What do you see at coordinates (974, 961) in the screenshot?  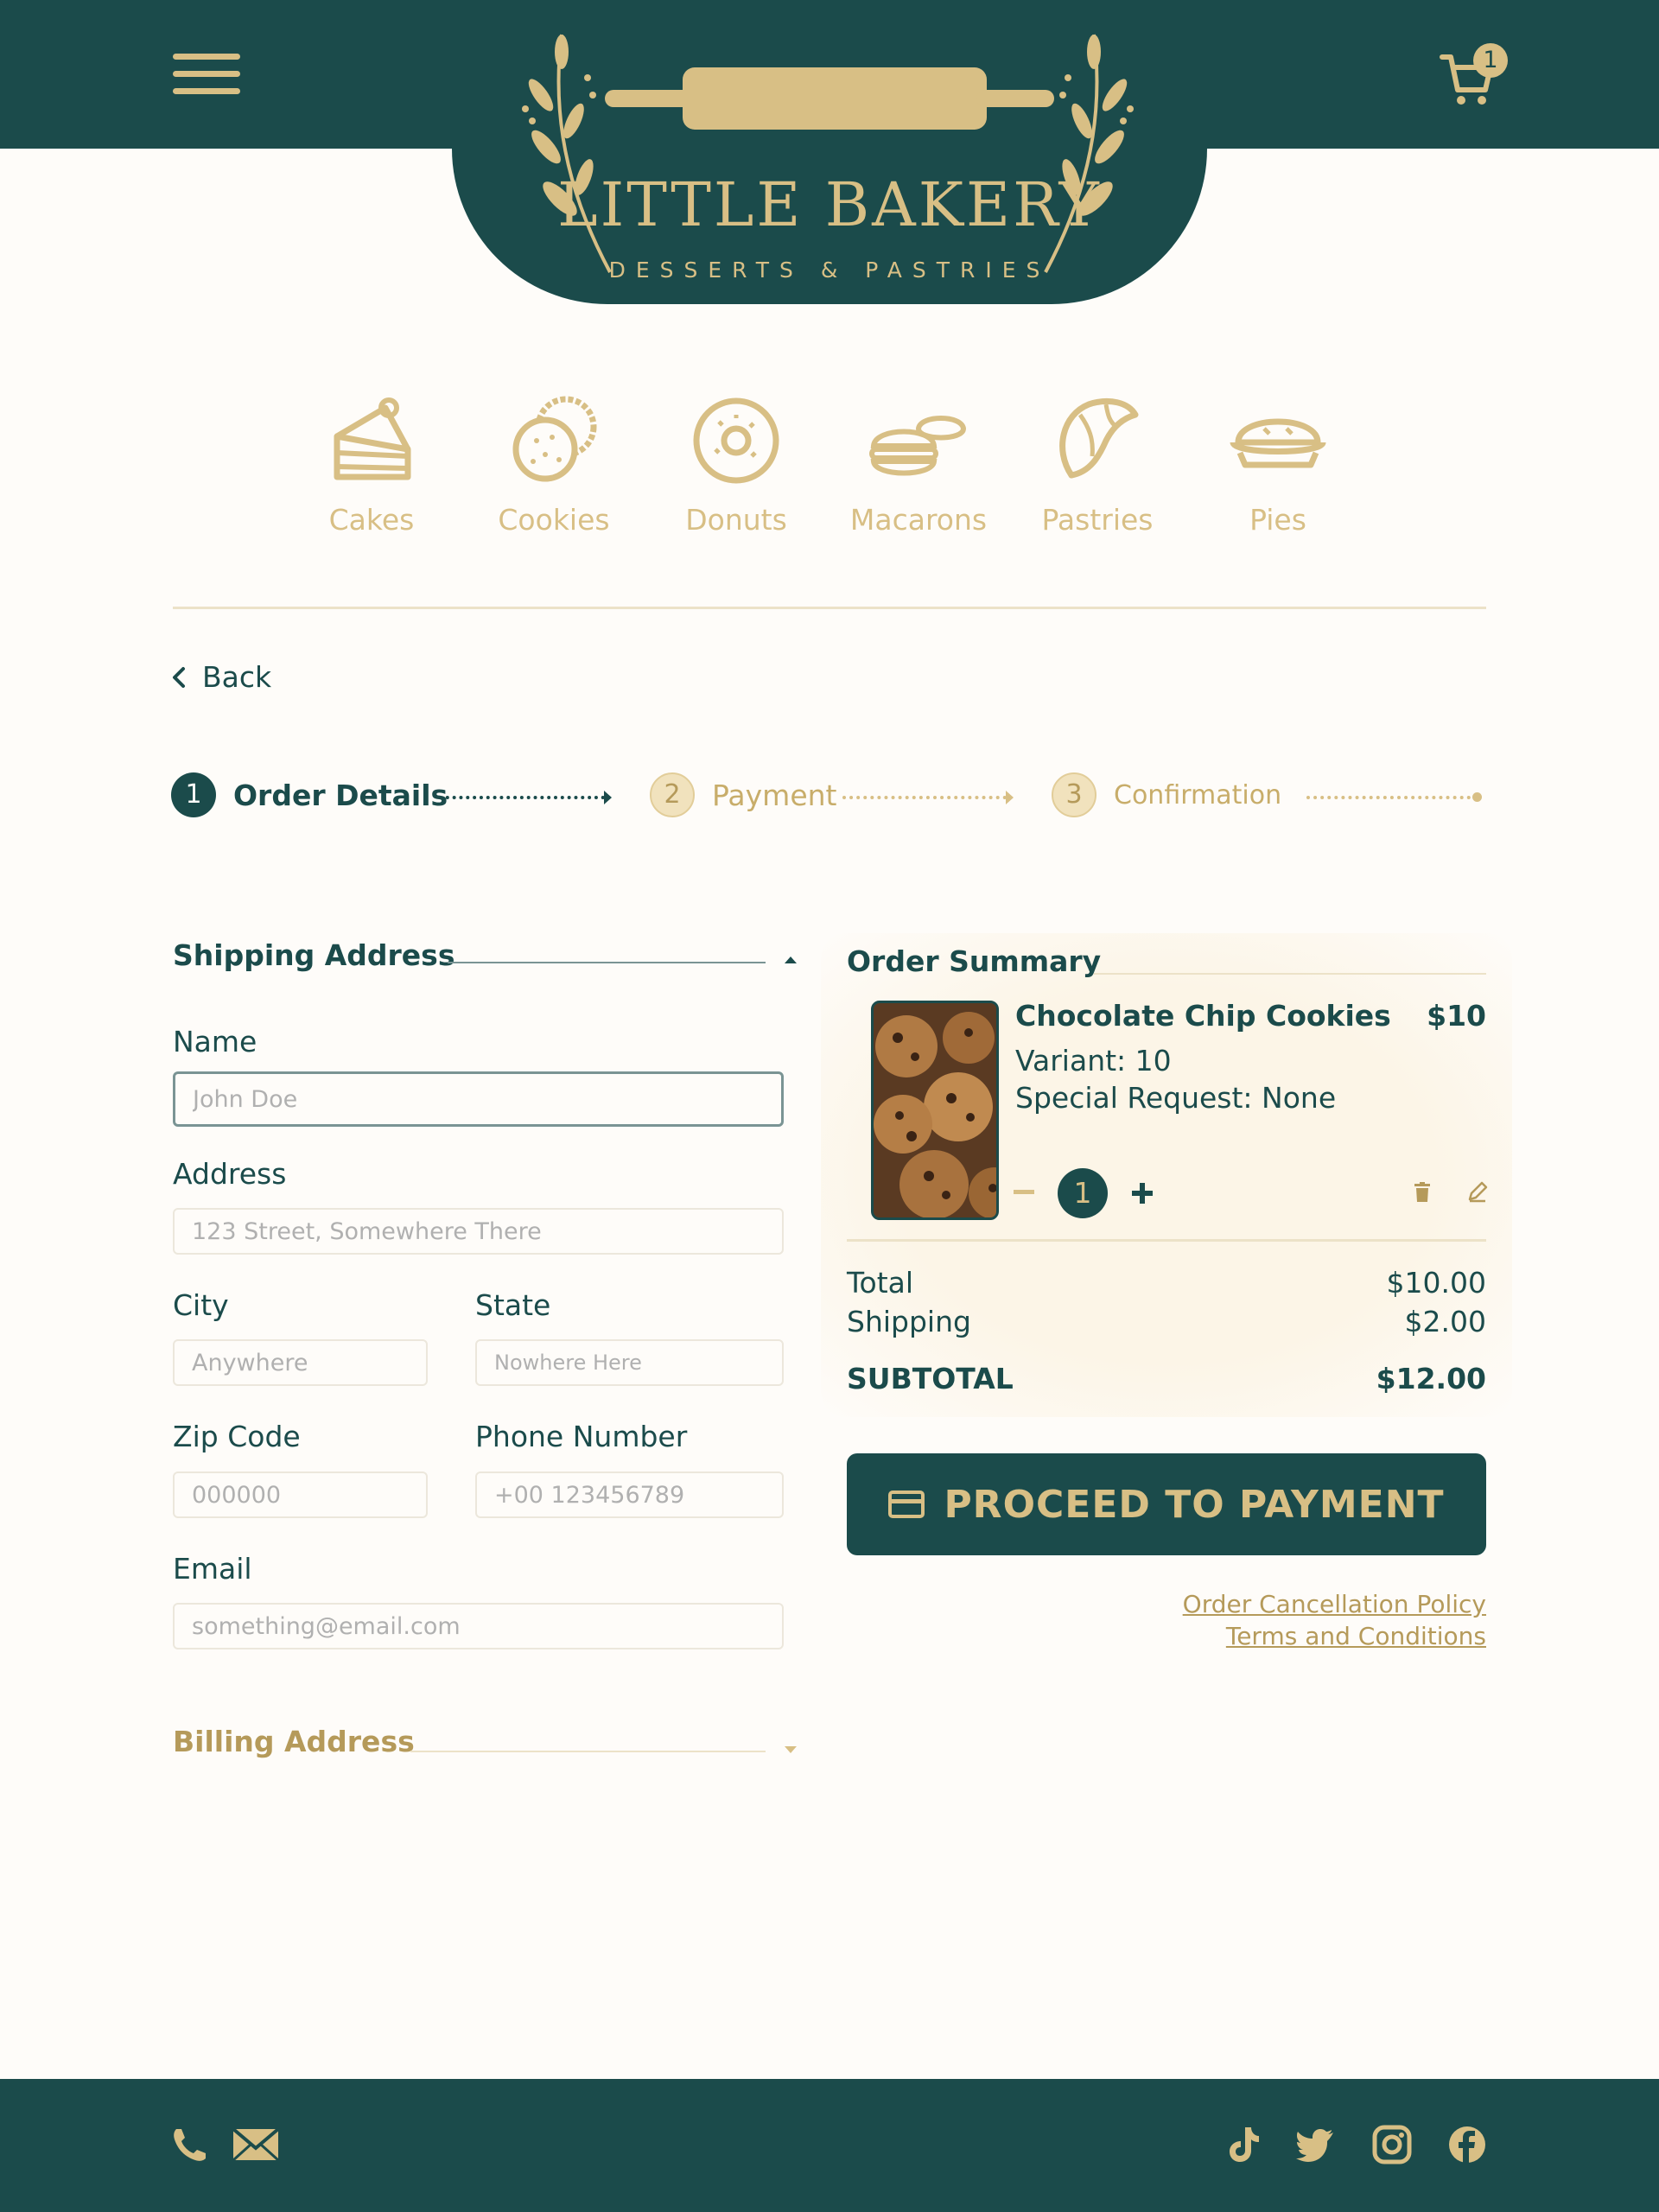 I see `summary-title: Order Summary` at bounding box center [974, 961].